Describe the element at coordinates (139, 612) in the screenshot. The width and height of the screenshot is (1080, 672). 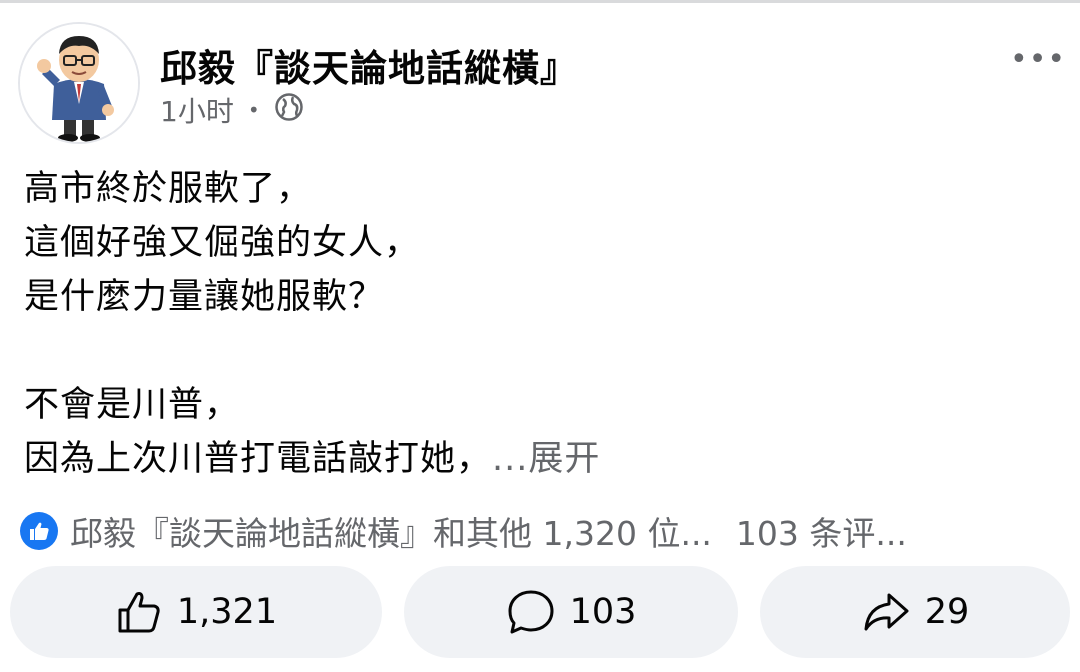
I see `thumbs-up-icon` at that location.